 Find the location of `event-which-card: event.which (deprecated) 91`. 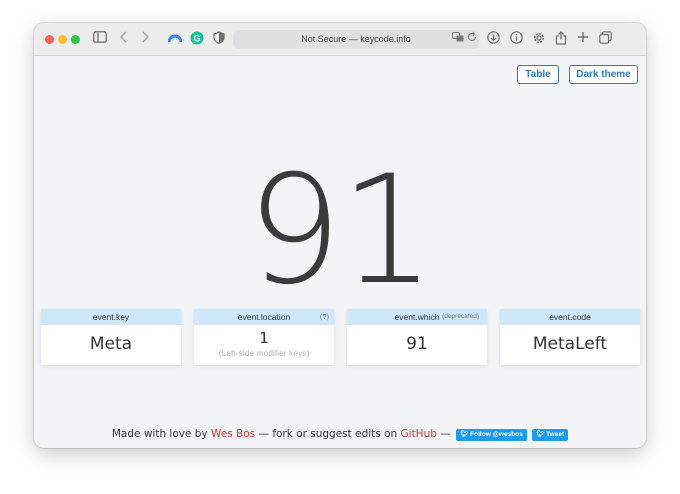

event-which-card: event.which (deprecated) 91 is located at coordinates (417, 337).